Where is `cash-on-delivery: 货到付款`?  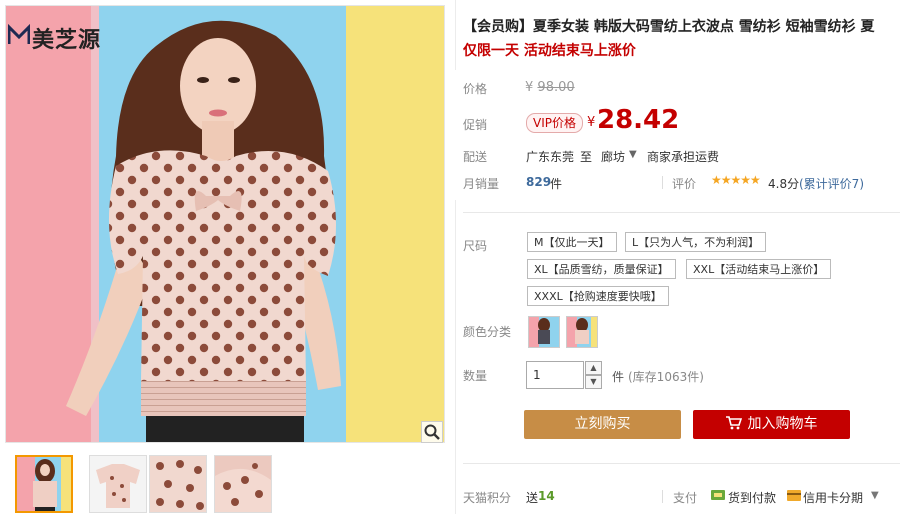 cash-on-delivery: 货到付款 is located at coordinates (752, 497).